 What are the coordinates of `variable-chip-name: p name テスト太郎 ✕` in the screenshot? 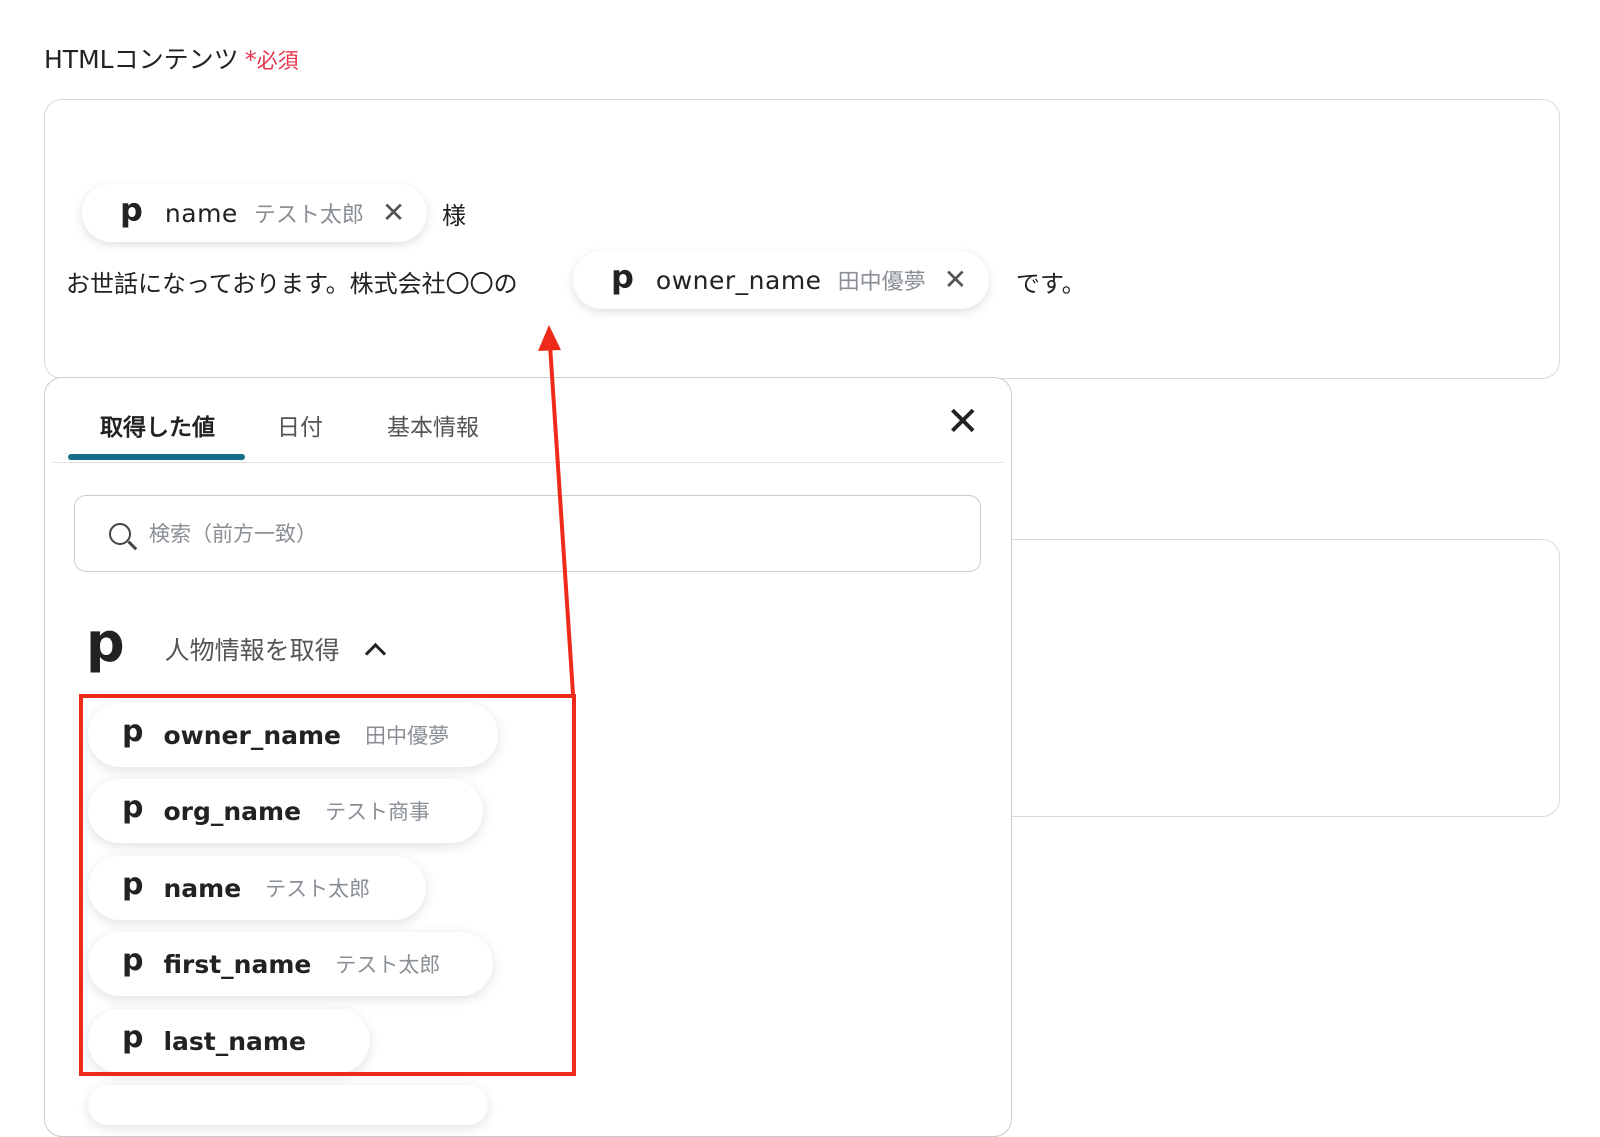 It's located at (255, 213).